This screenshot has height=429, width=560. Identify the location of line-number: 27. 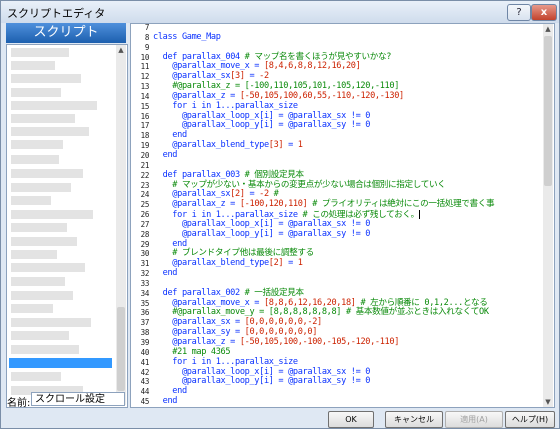
(145, 224).